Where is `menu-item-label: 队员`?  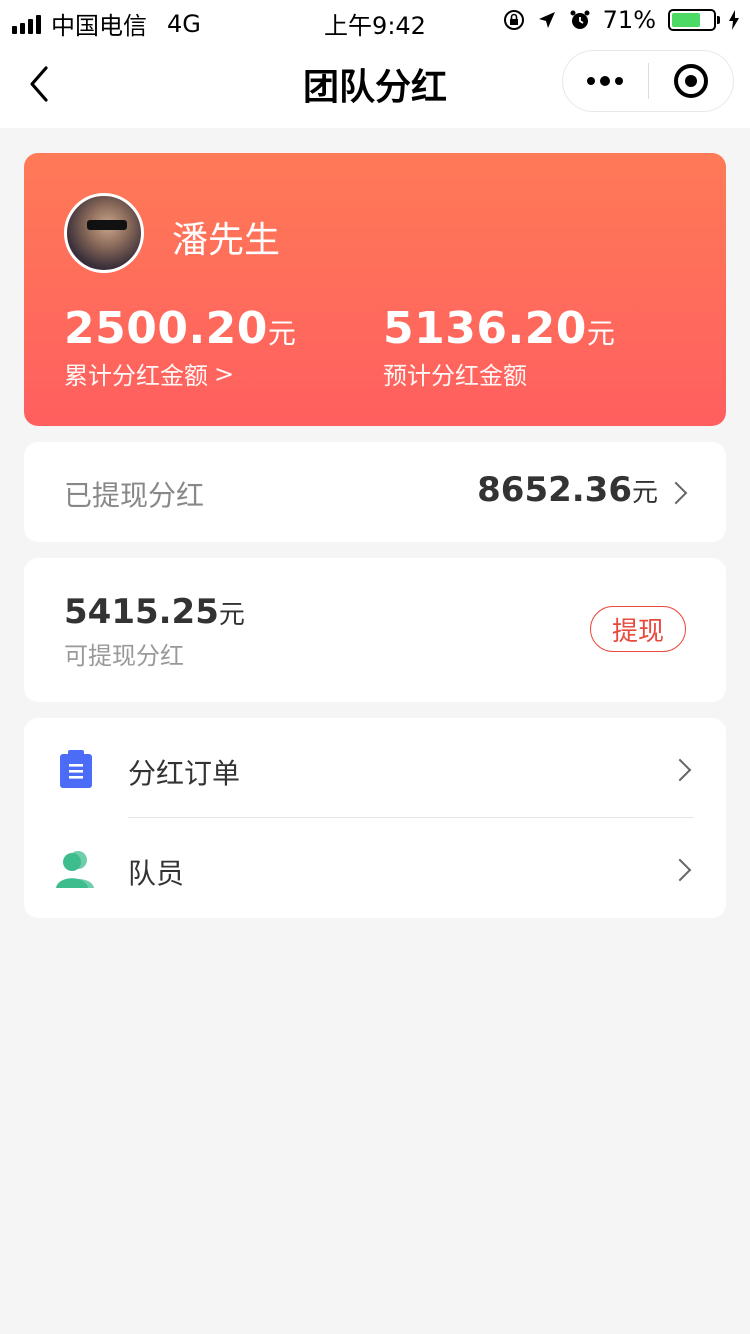
menu-item-label: 队员 is located at coordinates (156, 873).